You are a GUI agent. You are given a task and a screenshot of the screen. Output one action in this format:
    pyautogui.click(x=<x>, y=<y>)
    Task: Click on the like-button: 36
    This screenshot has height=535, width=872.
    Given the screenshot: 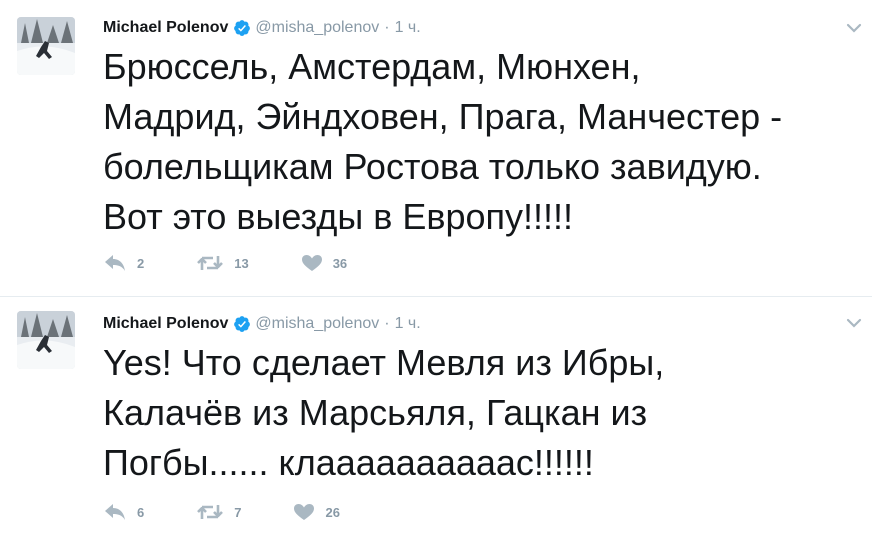 What is the action you would take?
    pyautogui.click(x=324, y=263)
    